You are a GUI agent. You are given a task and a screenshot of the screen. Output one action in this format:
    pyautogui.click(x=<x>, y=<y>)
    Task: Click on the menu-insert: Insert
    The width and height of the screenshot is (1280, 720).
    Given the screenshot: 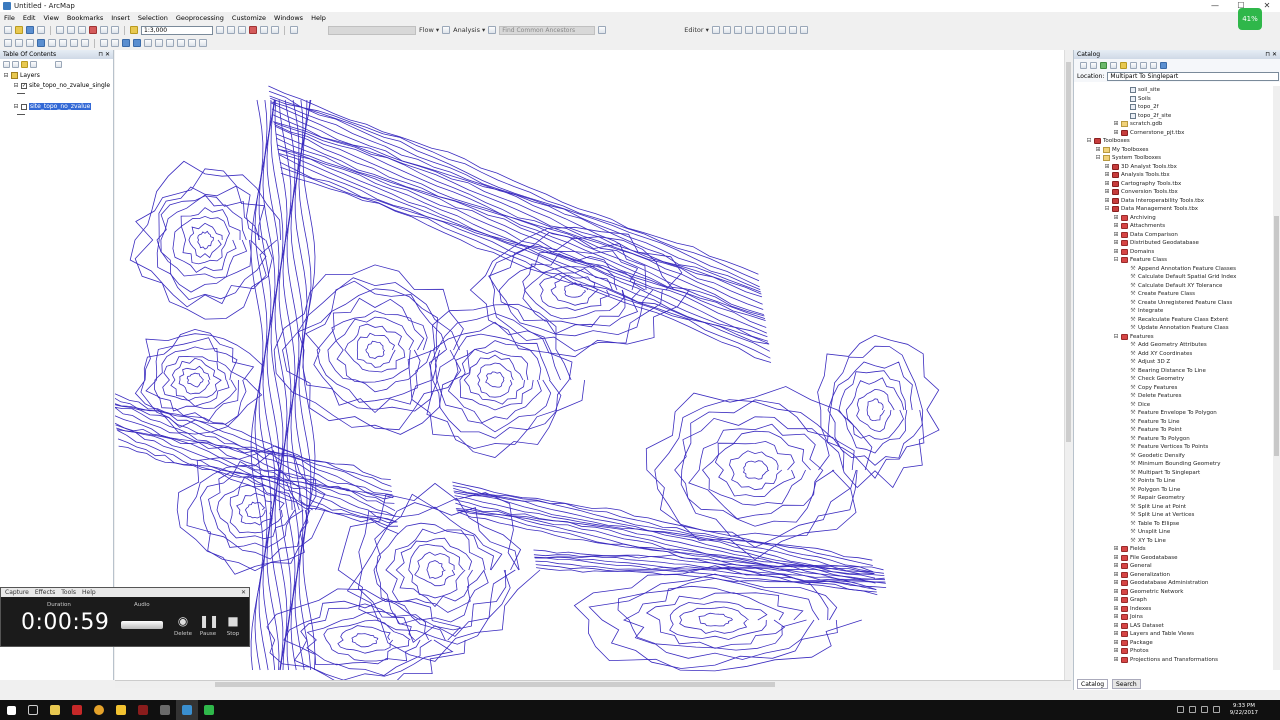 What is the action you would take?
    pyautogui.click(x=120, y=18)
    